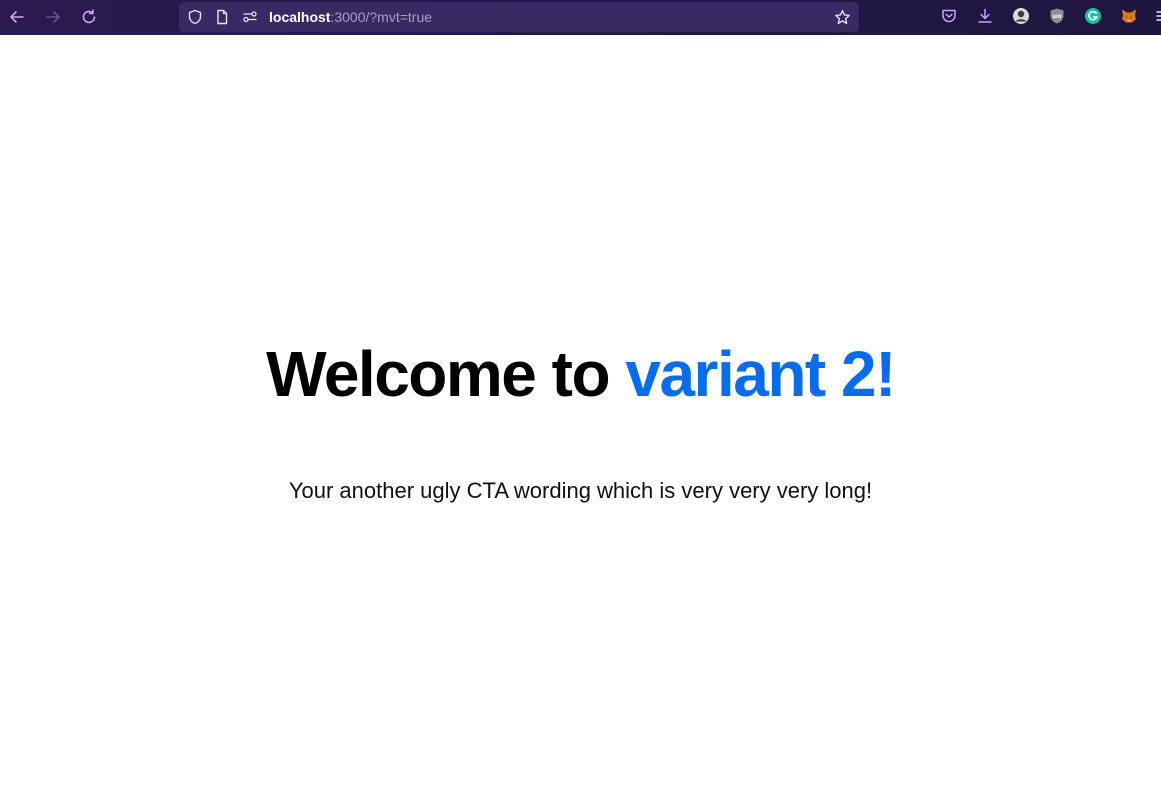 Image resolution: width=1161 pixels, height=793 pixels. I want to click on fox-icon, so click(1129, 16).